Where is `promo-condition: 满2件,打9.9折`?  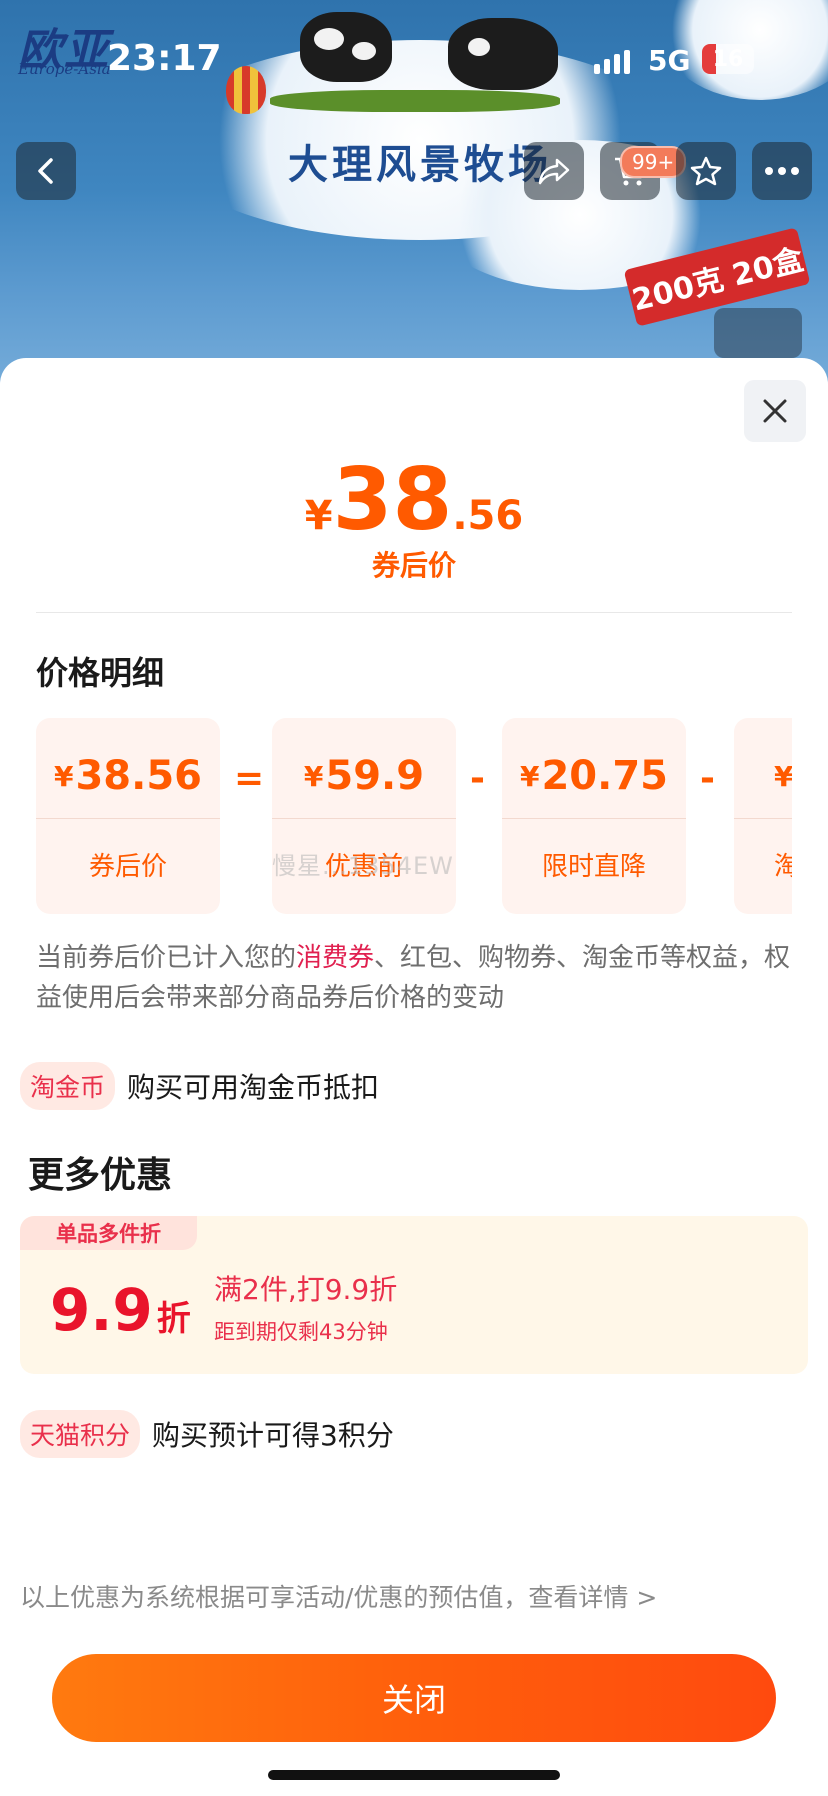 promo-condition: 满2件,打9.9折 is located at coordinates (306, 1289).